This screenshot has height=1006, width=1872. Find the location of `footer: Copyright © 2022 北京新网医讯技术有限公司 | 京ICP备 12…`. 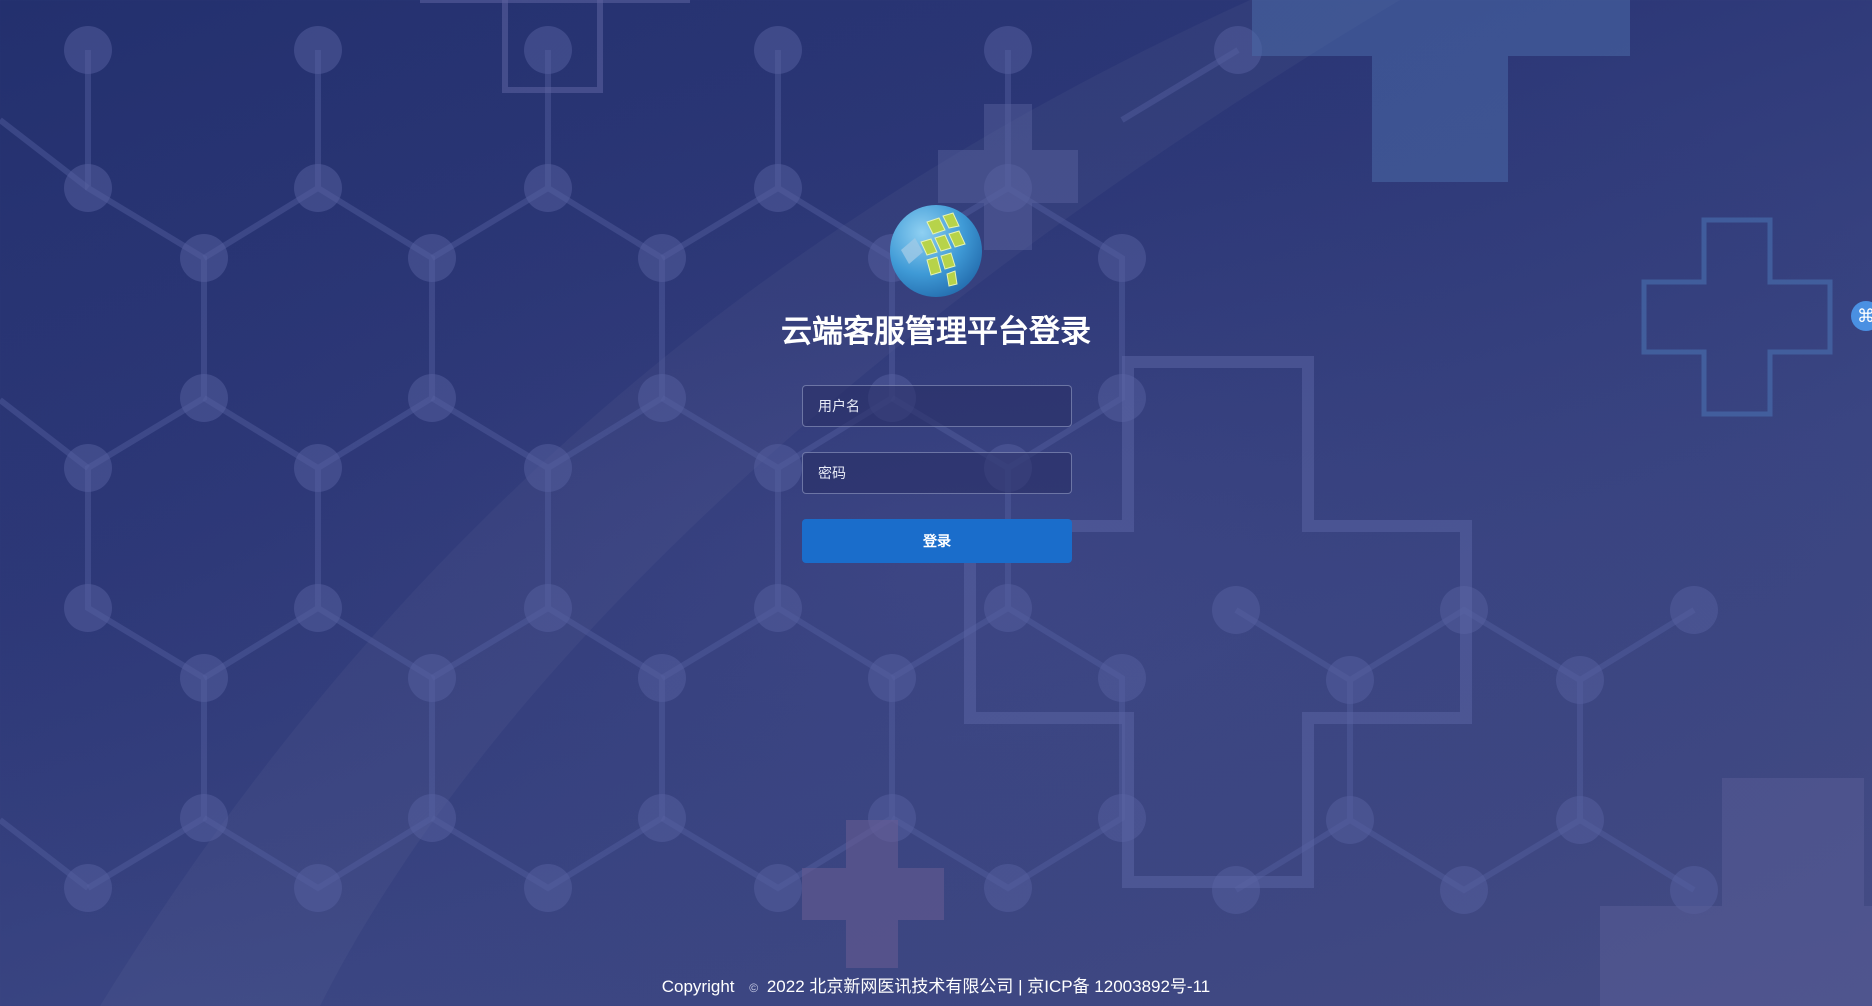

footer: Copyright © 2022 北京新网医讯技术有限公司 | 京ICP备 12… is located at coordinates (936, 987).